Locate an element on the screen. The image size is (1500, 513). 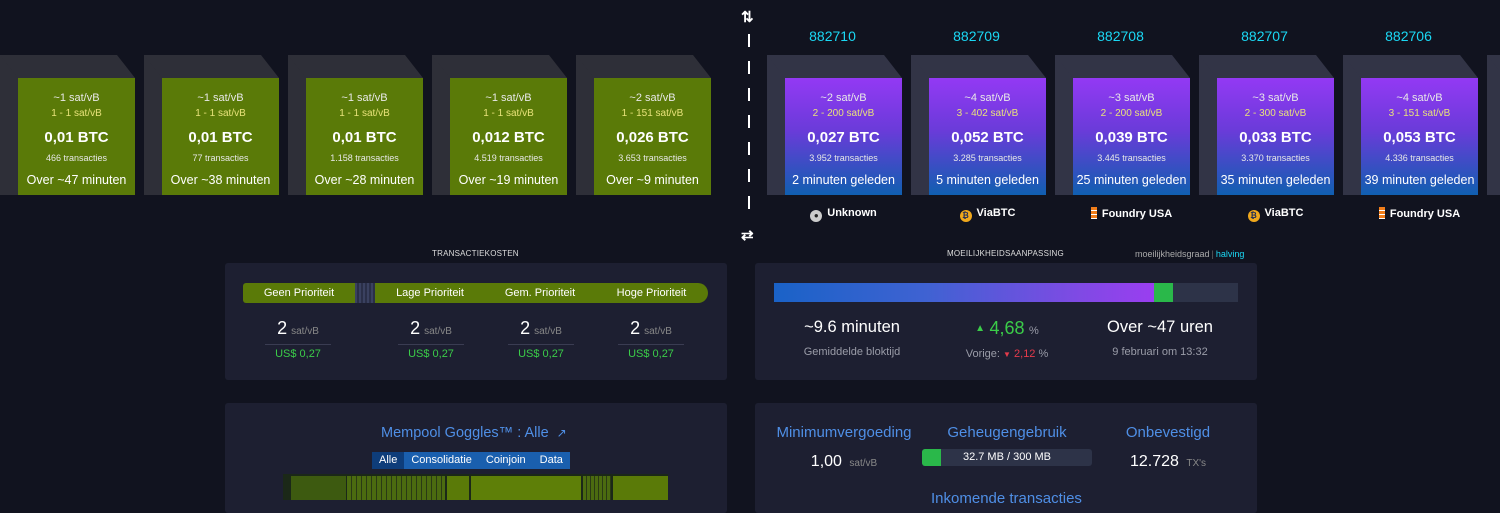
tx-count: 77 transacties is located at coordinates (220, 158).